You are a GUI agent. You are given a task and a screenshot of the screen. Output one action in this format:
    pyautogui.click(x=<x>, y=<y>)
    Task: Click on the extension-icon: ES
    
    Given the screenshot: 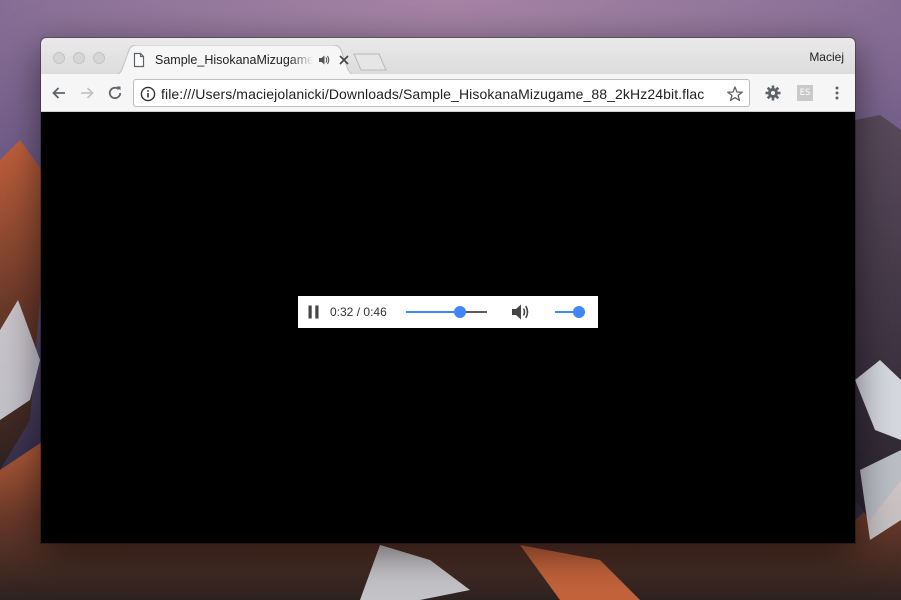 What is the action you would take?
    pyautogui.click(x=805, y=93)
    